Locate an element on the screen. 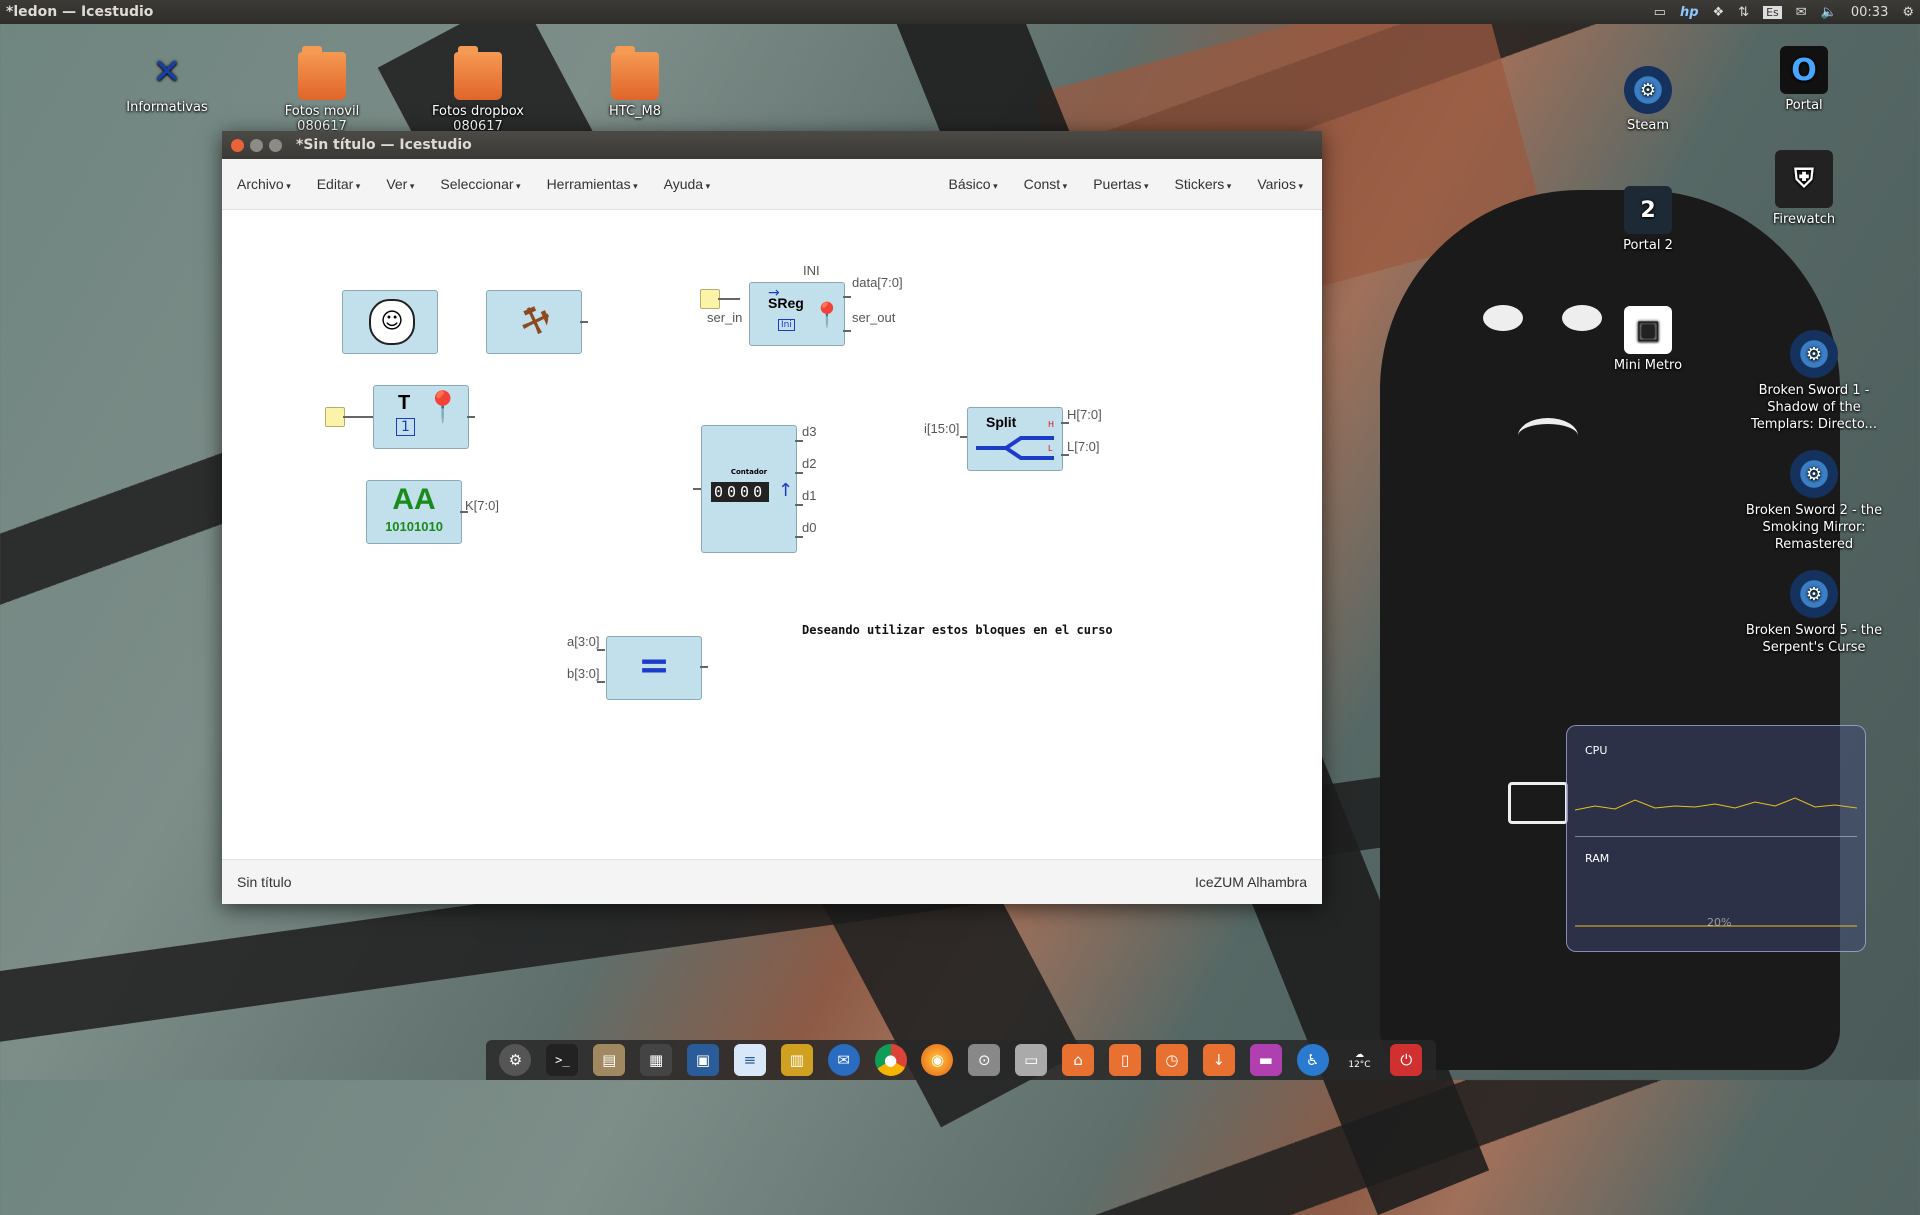 This screenshot has height=1215, width=1920. desktop-icon-htc-m8: HTC_M8 is located at coordinates (635, 82).